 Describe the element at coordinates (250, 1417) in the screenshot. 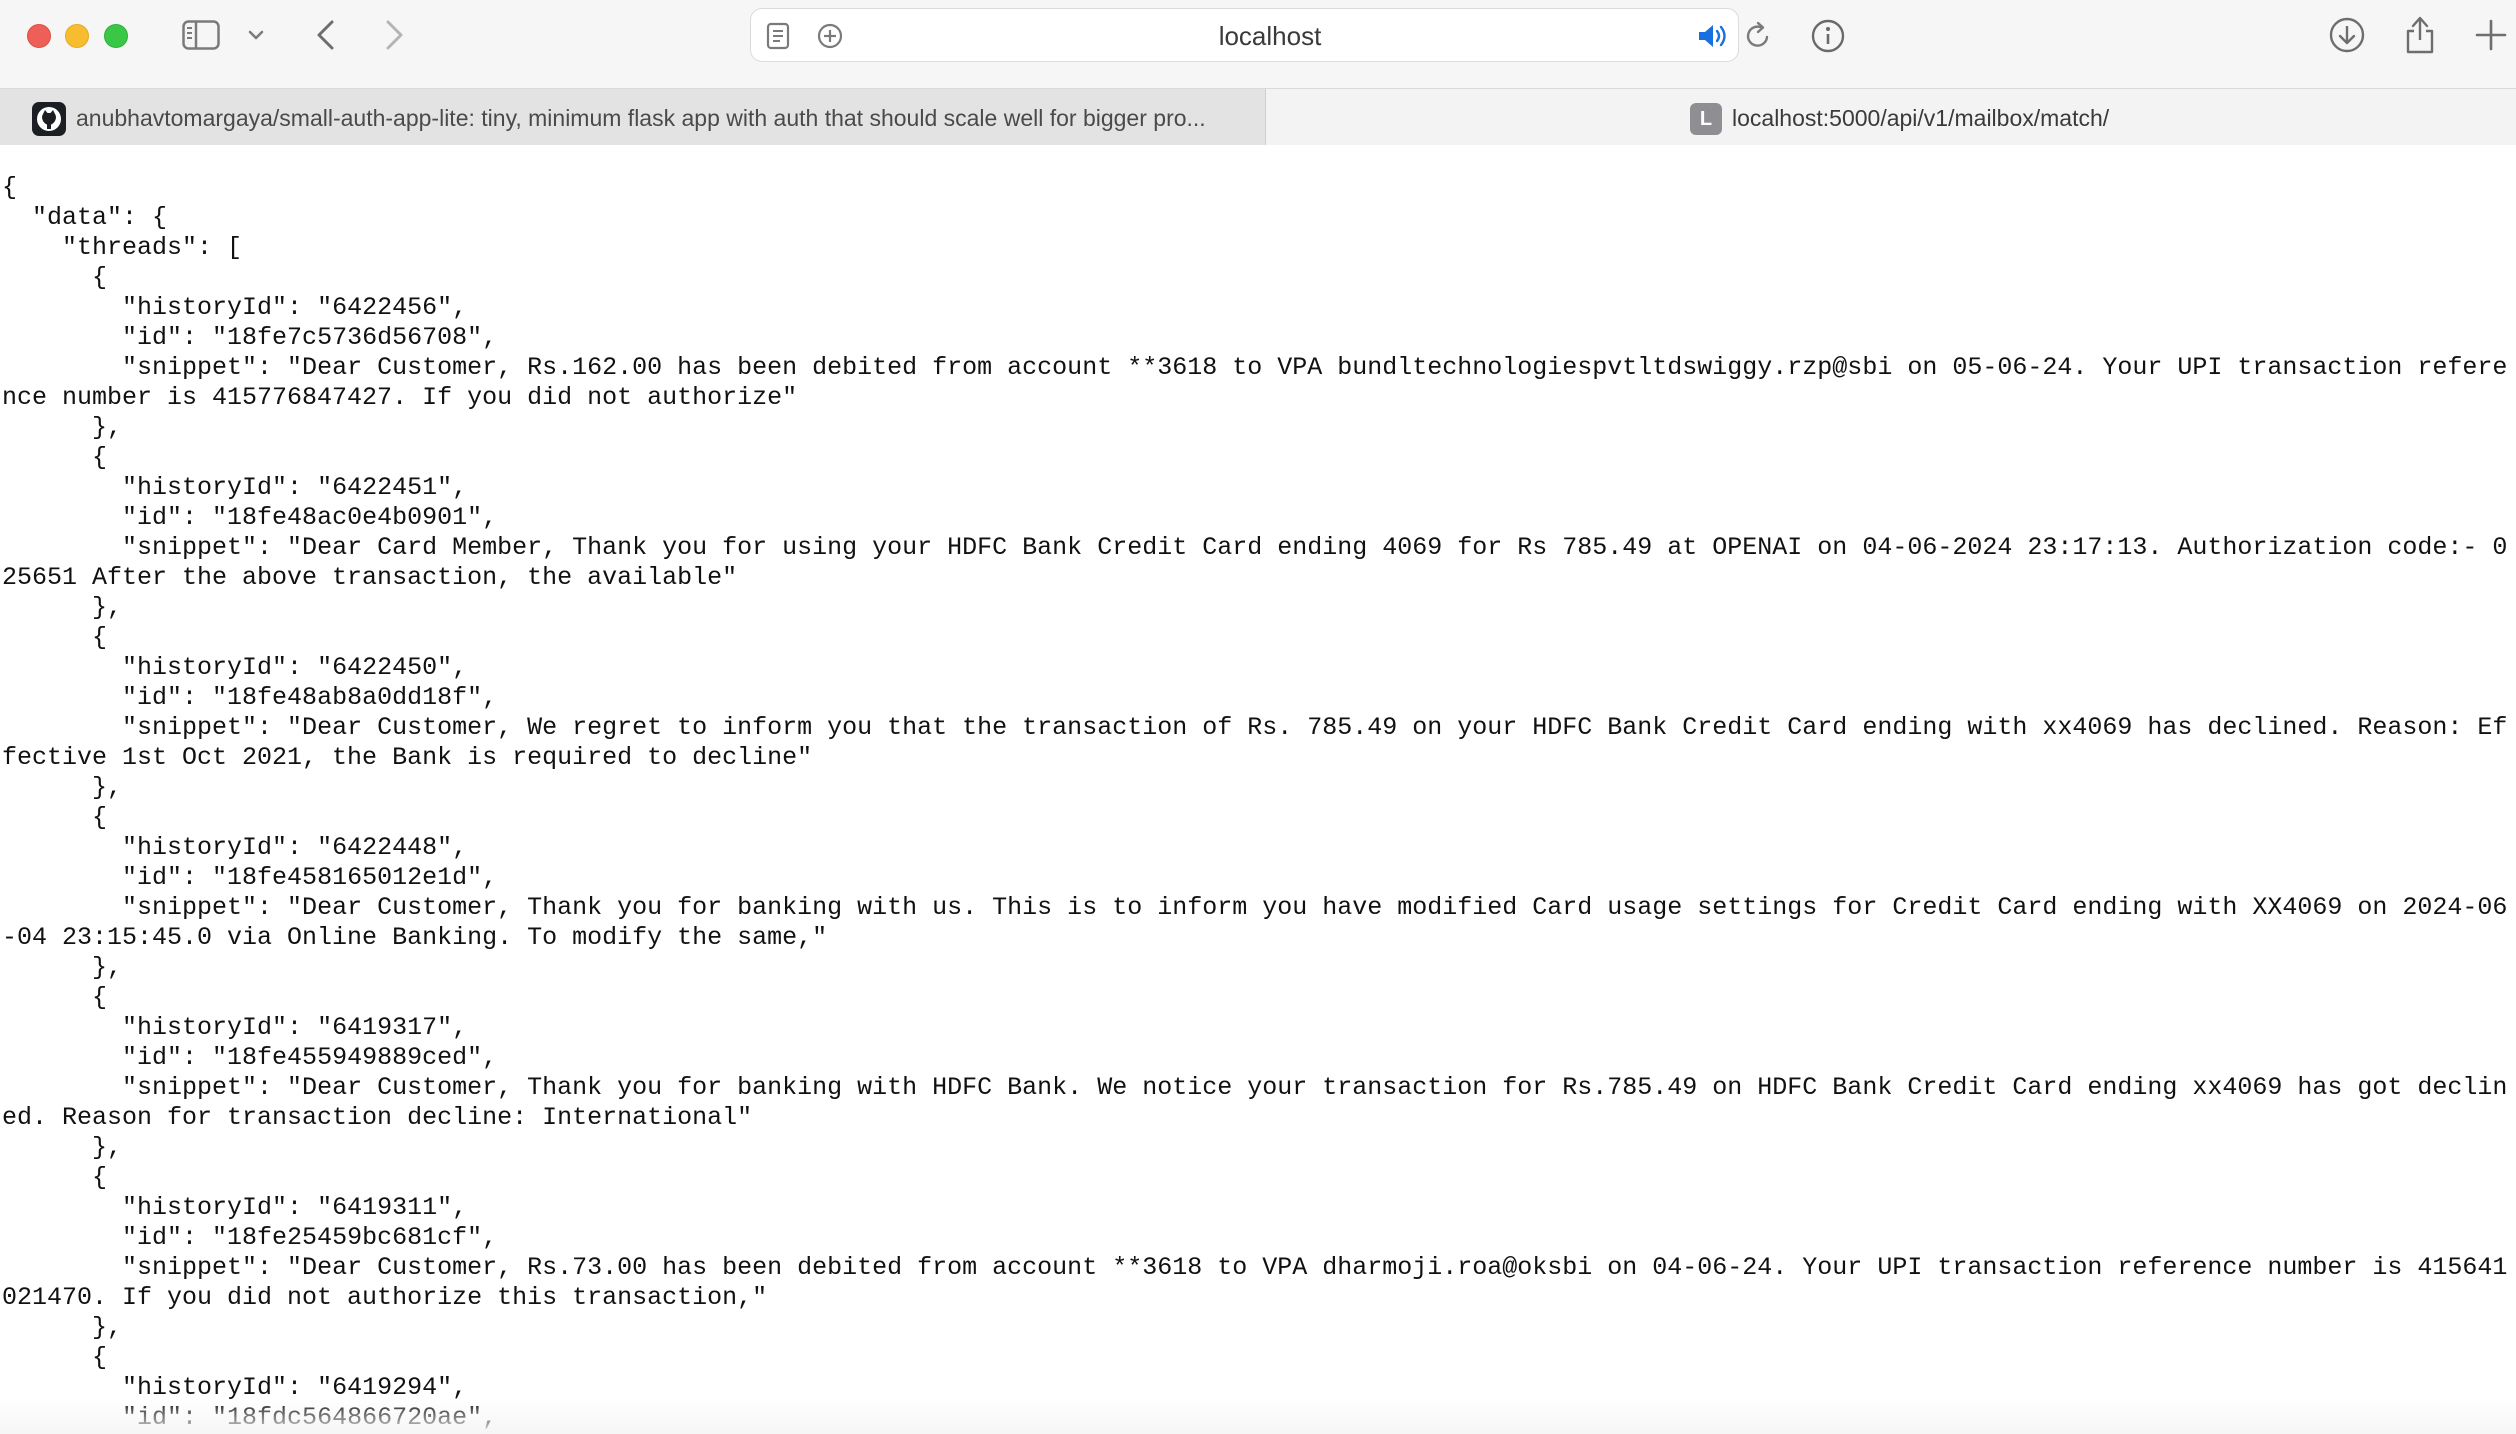

I see `json-line: "id": "18fdc564866720ae",` at that location.